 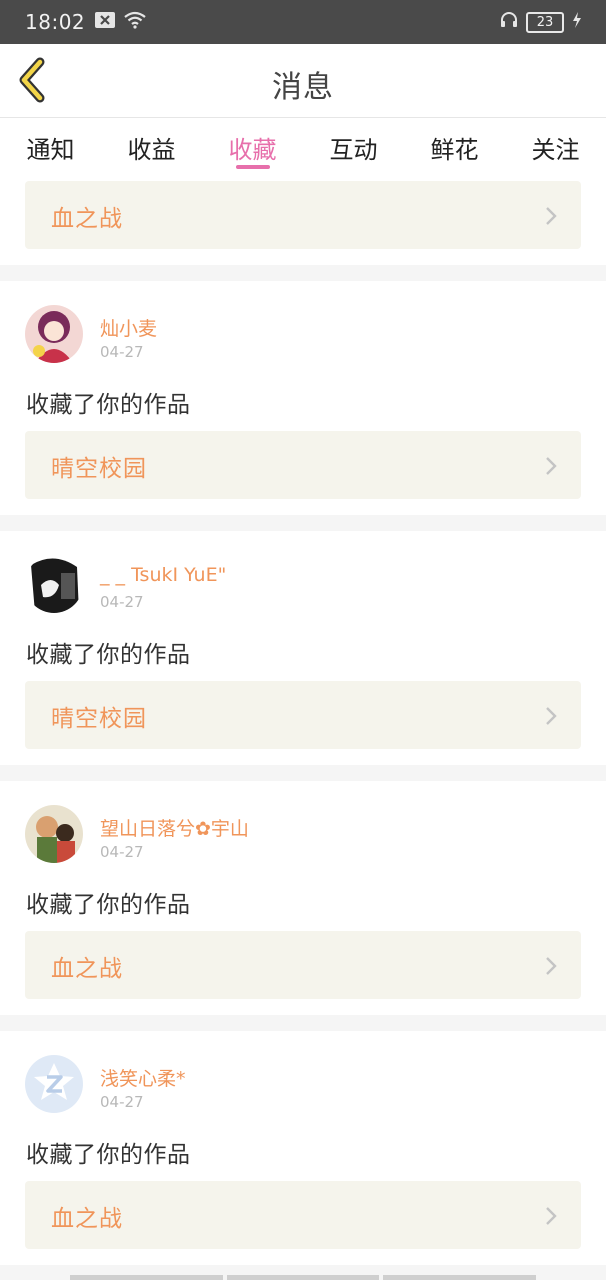 I want to click on active-tab-indicator, so click(x=252, y=167).